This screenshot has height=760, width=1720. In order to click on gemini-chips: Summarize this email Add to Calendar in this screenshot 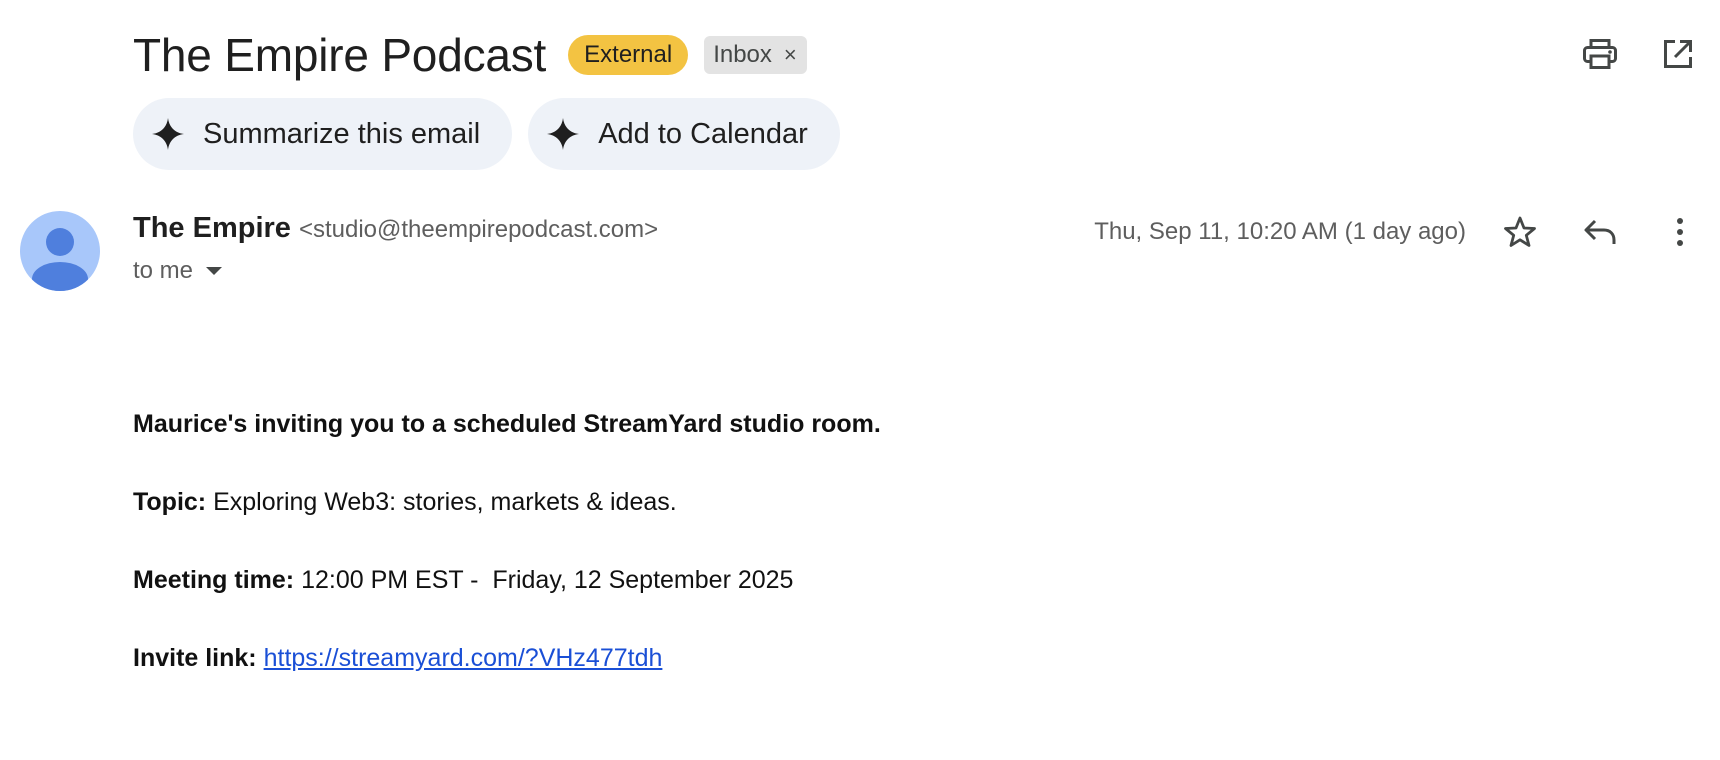, I will do `click(486, 134)`.